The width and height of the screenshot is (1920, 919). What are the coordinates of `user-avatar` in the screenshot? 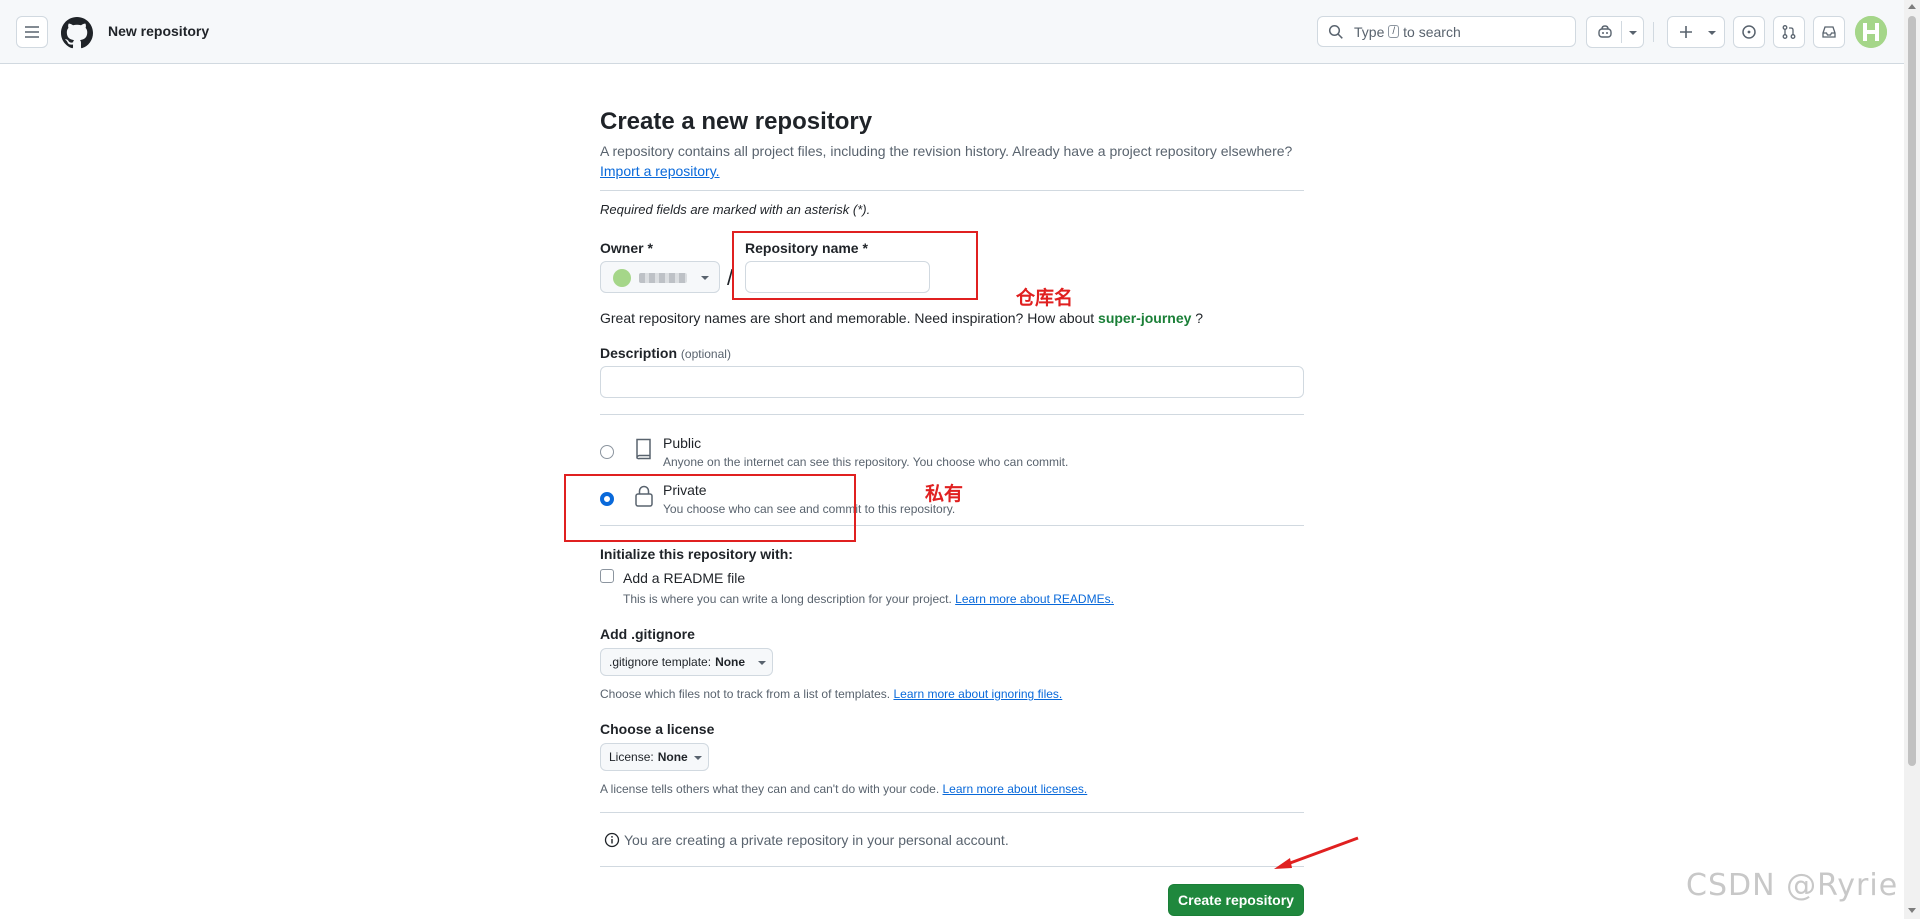 It's located at (1871, 32).